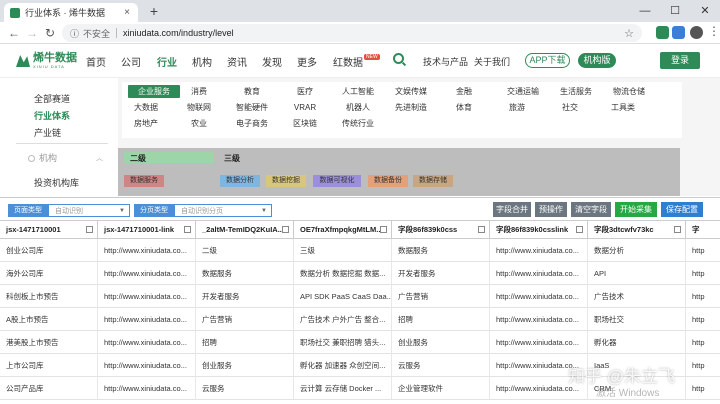 Image resolution: width=720 pixels, height=404 pixels. Describe the element at coordinates (42, 157) in the screenshot. I see `sidebar-group-institution: 机构` at that location.